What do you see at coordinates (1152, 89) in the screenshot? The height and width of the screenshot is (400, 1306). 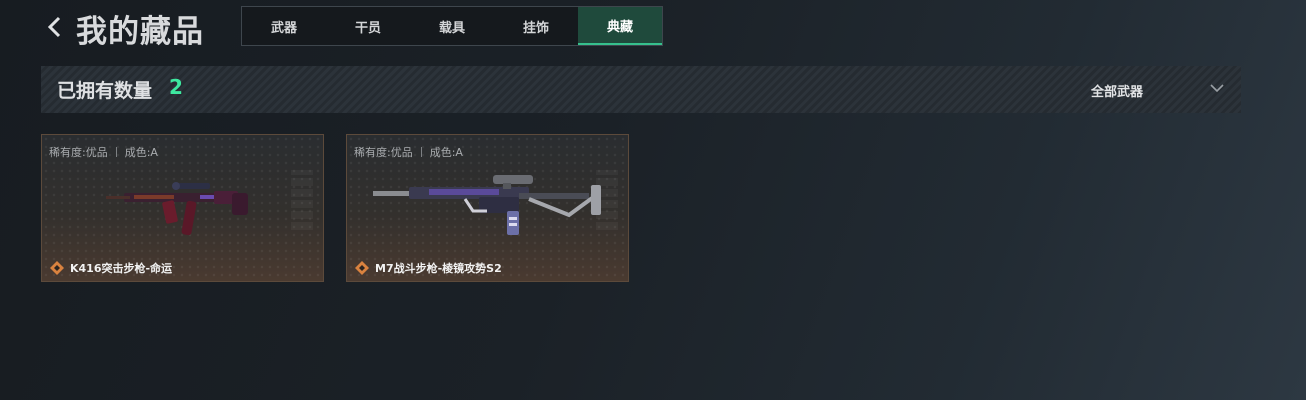 I see `weapon-filter-dropdown: 全部武器` at bounding box center [1152, 89].